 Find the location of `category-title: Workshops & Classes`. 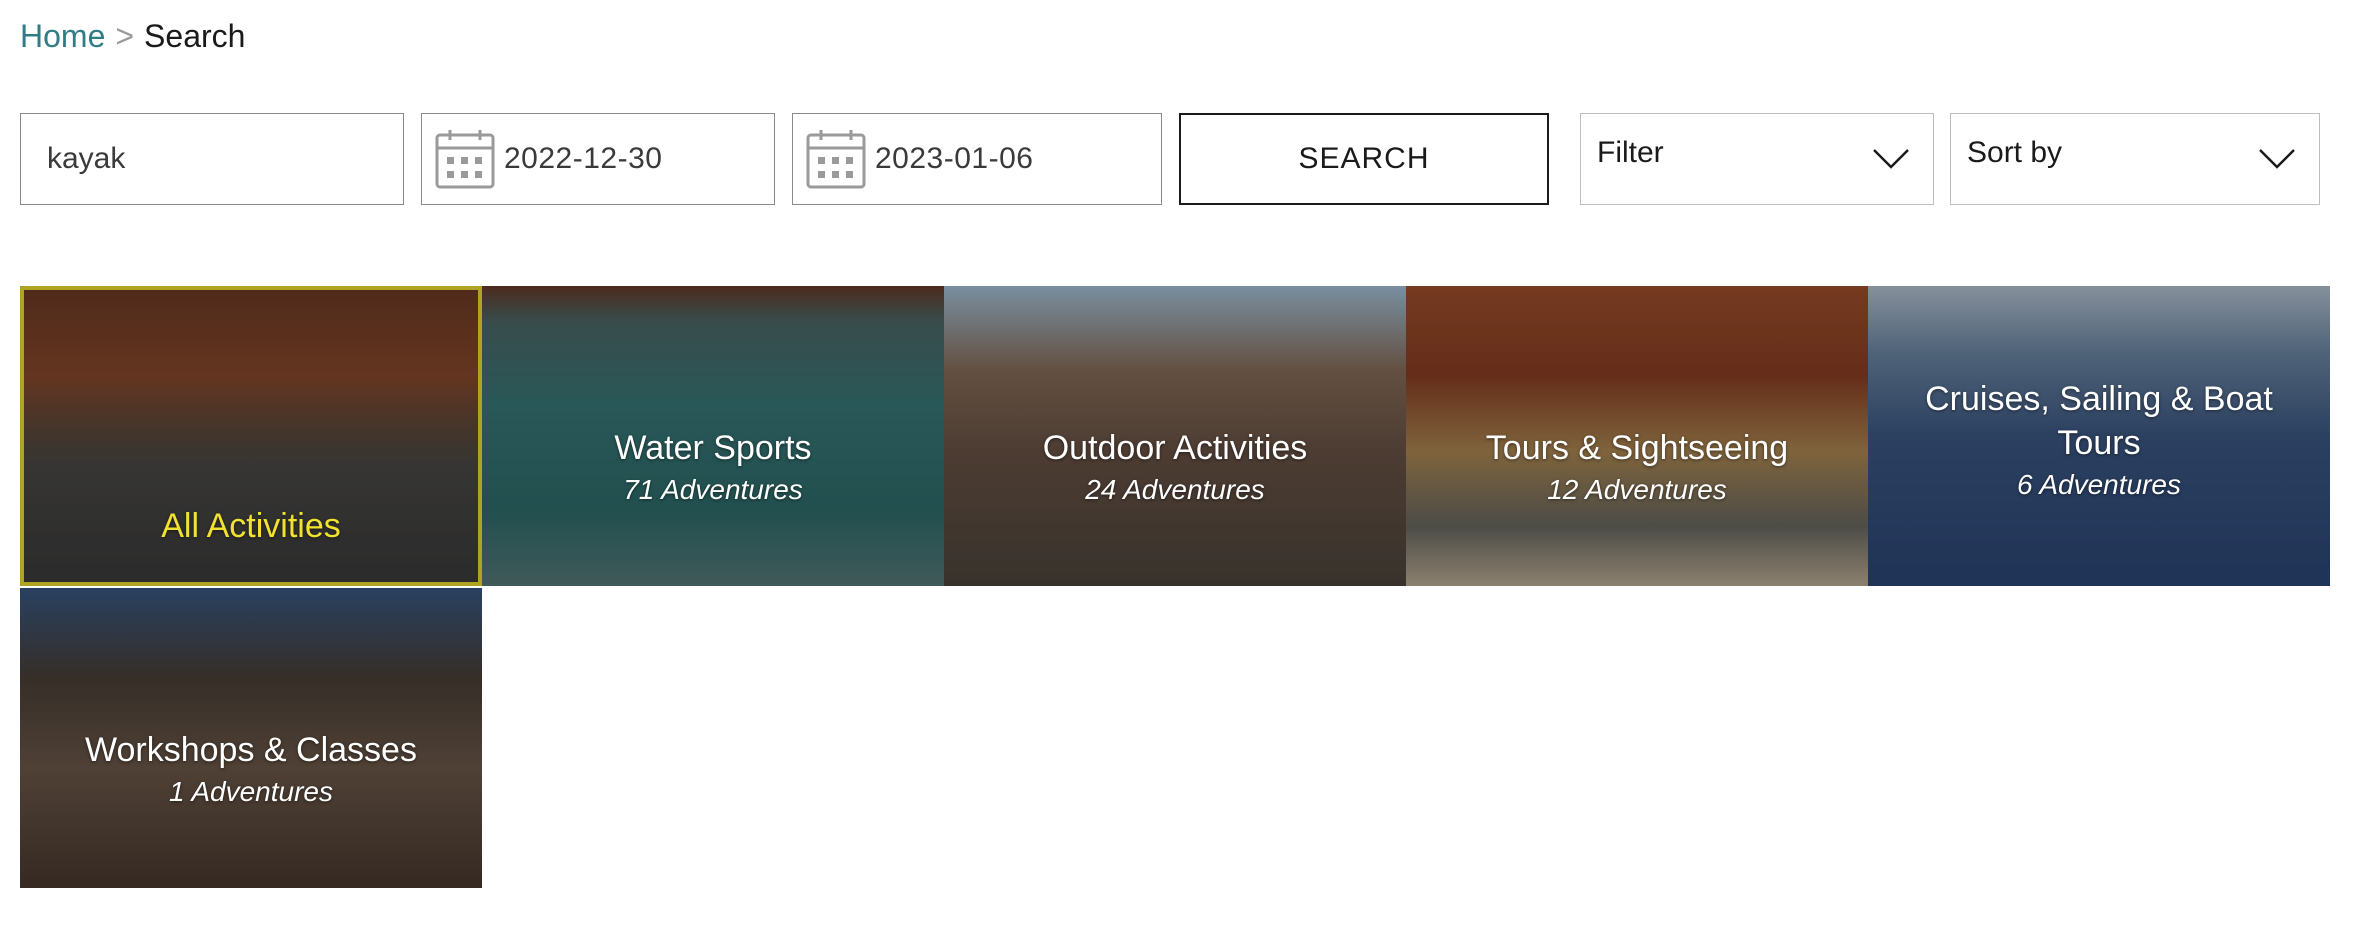

category-title: Workshops & Classes is located at coordinates (251, 749).